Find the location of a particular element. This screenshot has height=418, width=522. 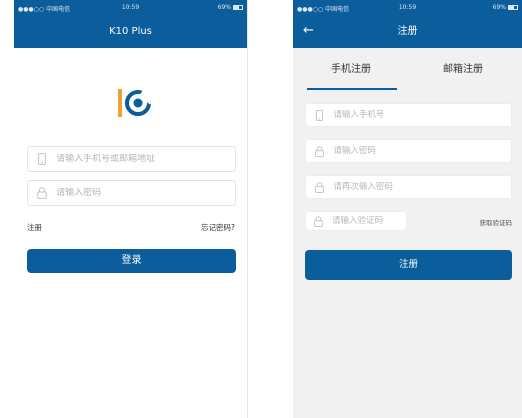

register-tabs: 手机注册 邮箱注册 is located at coordinates (407, 69).